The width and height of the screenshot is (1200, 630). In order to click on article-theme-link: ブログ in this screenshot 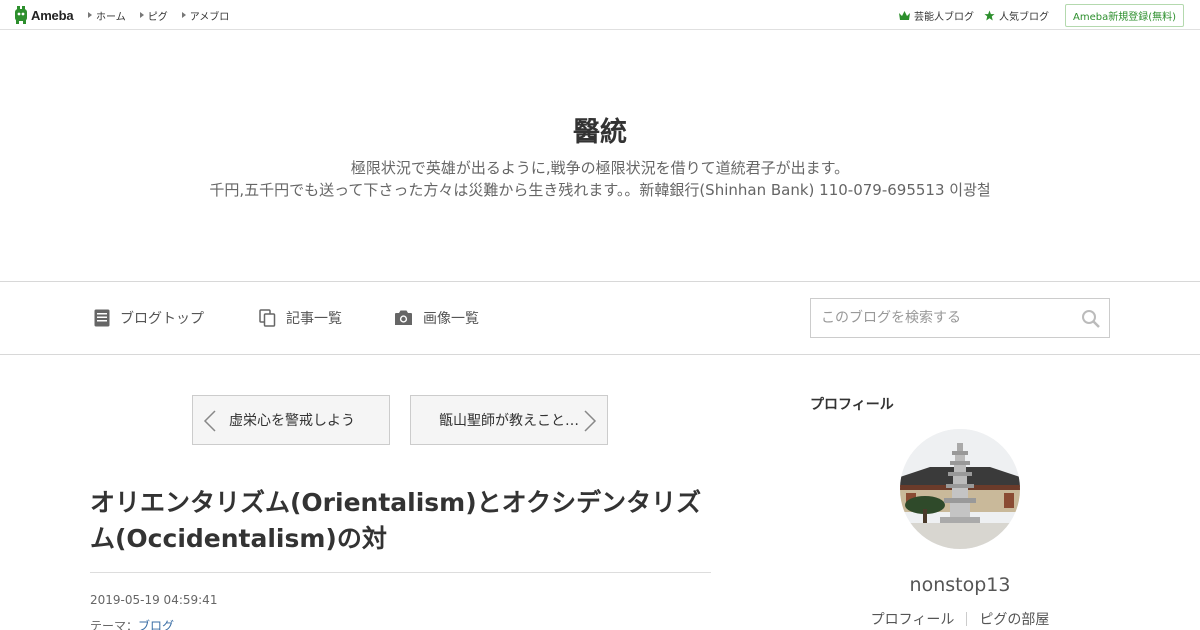, I will do `click(156, 624)`.